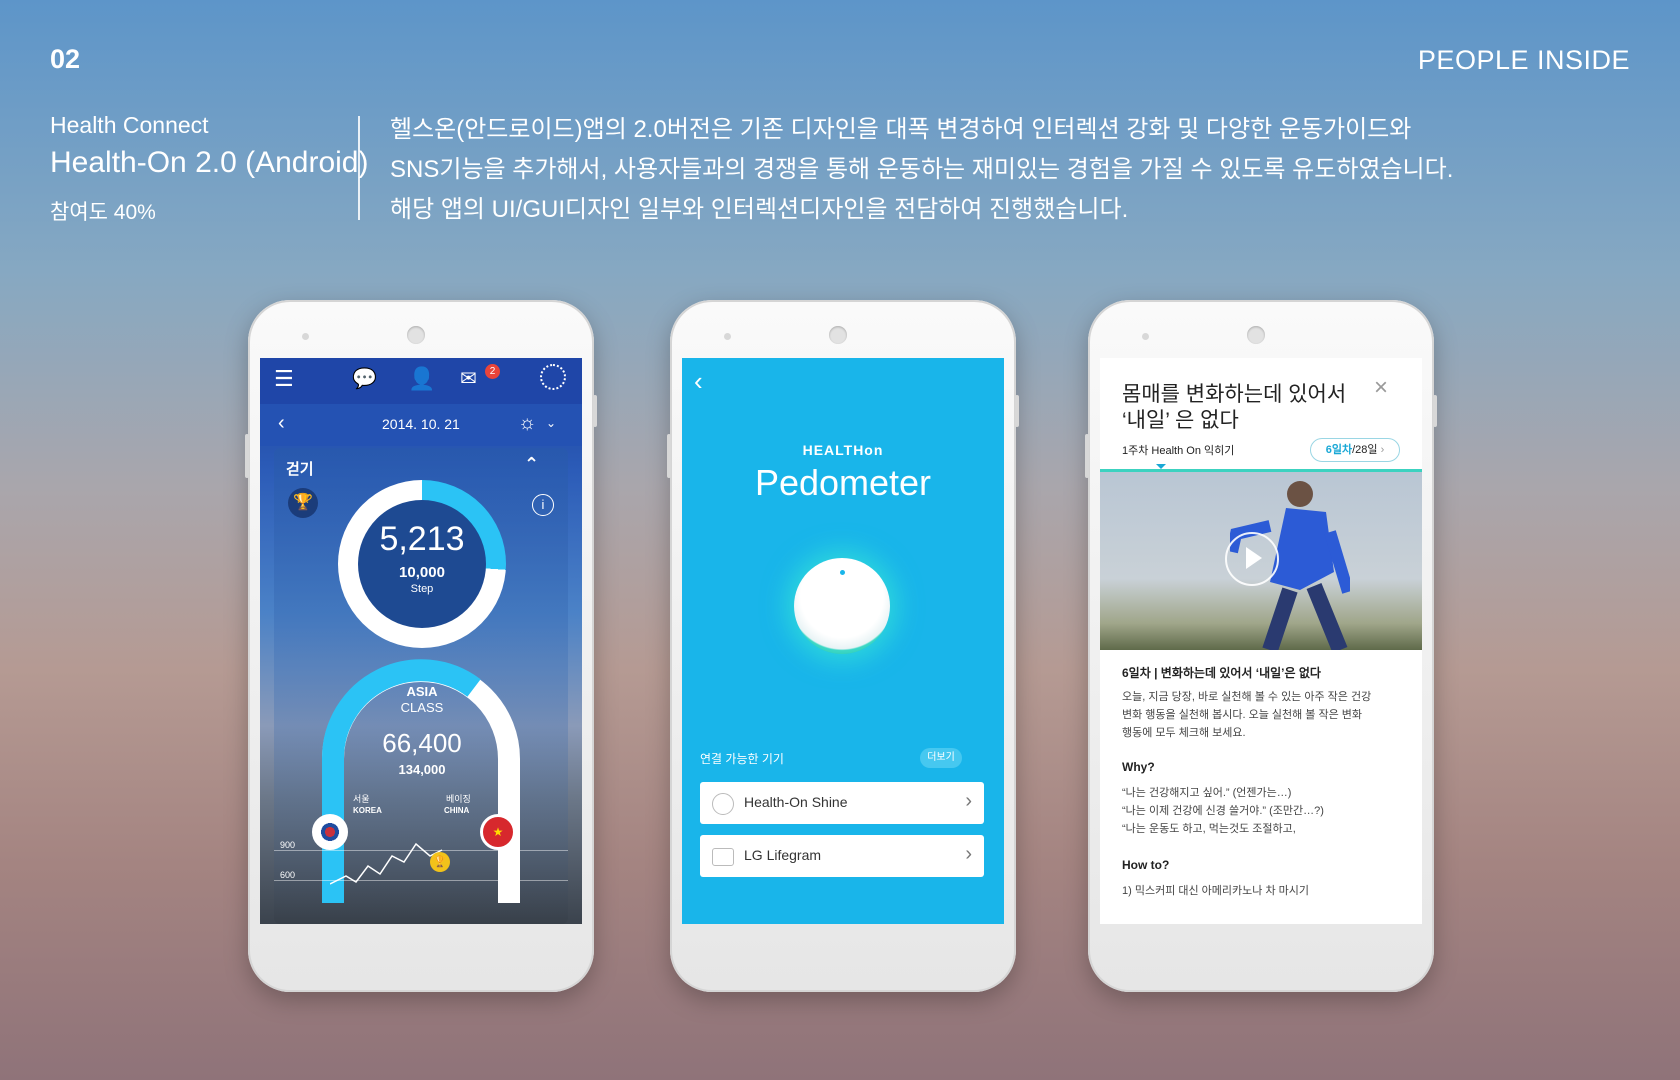  Describe the element at coordinates (65, 59) in the screenshot. I see `page-number: 02` at that location.